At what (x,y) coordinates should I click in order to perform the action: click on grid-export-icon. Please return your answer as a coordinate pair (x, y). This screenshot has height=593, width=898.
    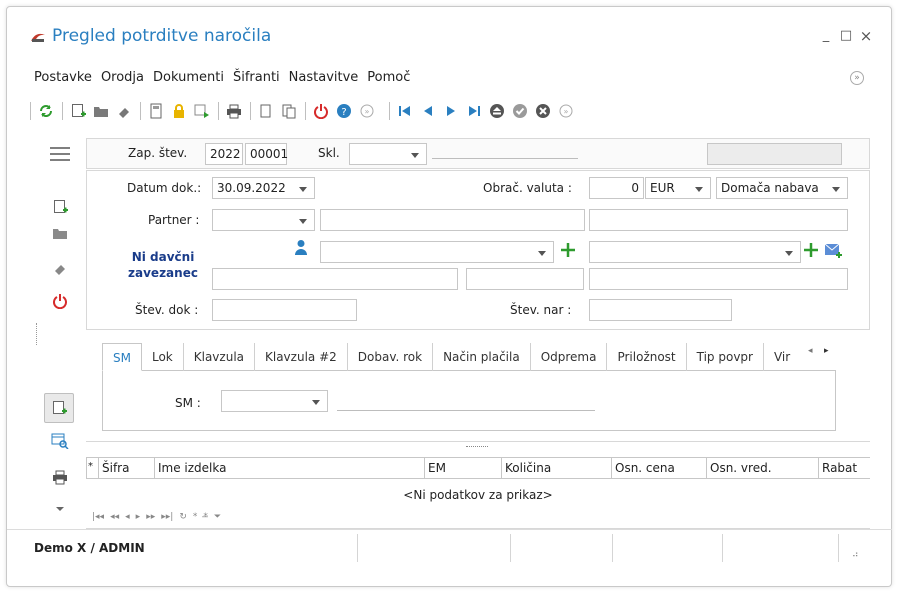
    Looking at the image, I should click on (202, 111).